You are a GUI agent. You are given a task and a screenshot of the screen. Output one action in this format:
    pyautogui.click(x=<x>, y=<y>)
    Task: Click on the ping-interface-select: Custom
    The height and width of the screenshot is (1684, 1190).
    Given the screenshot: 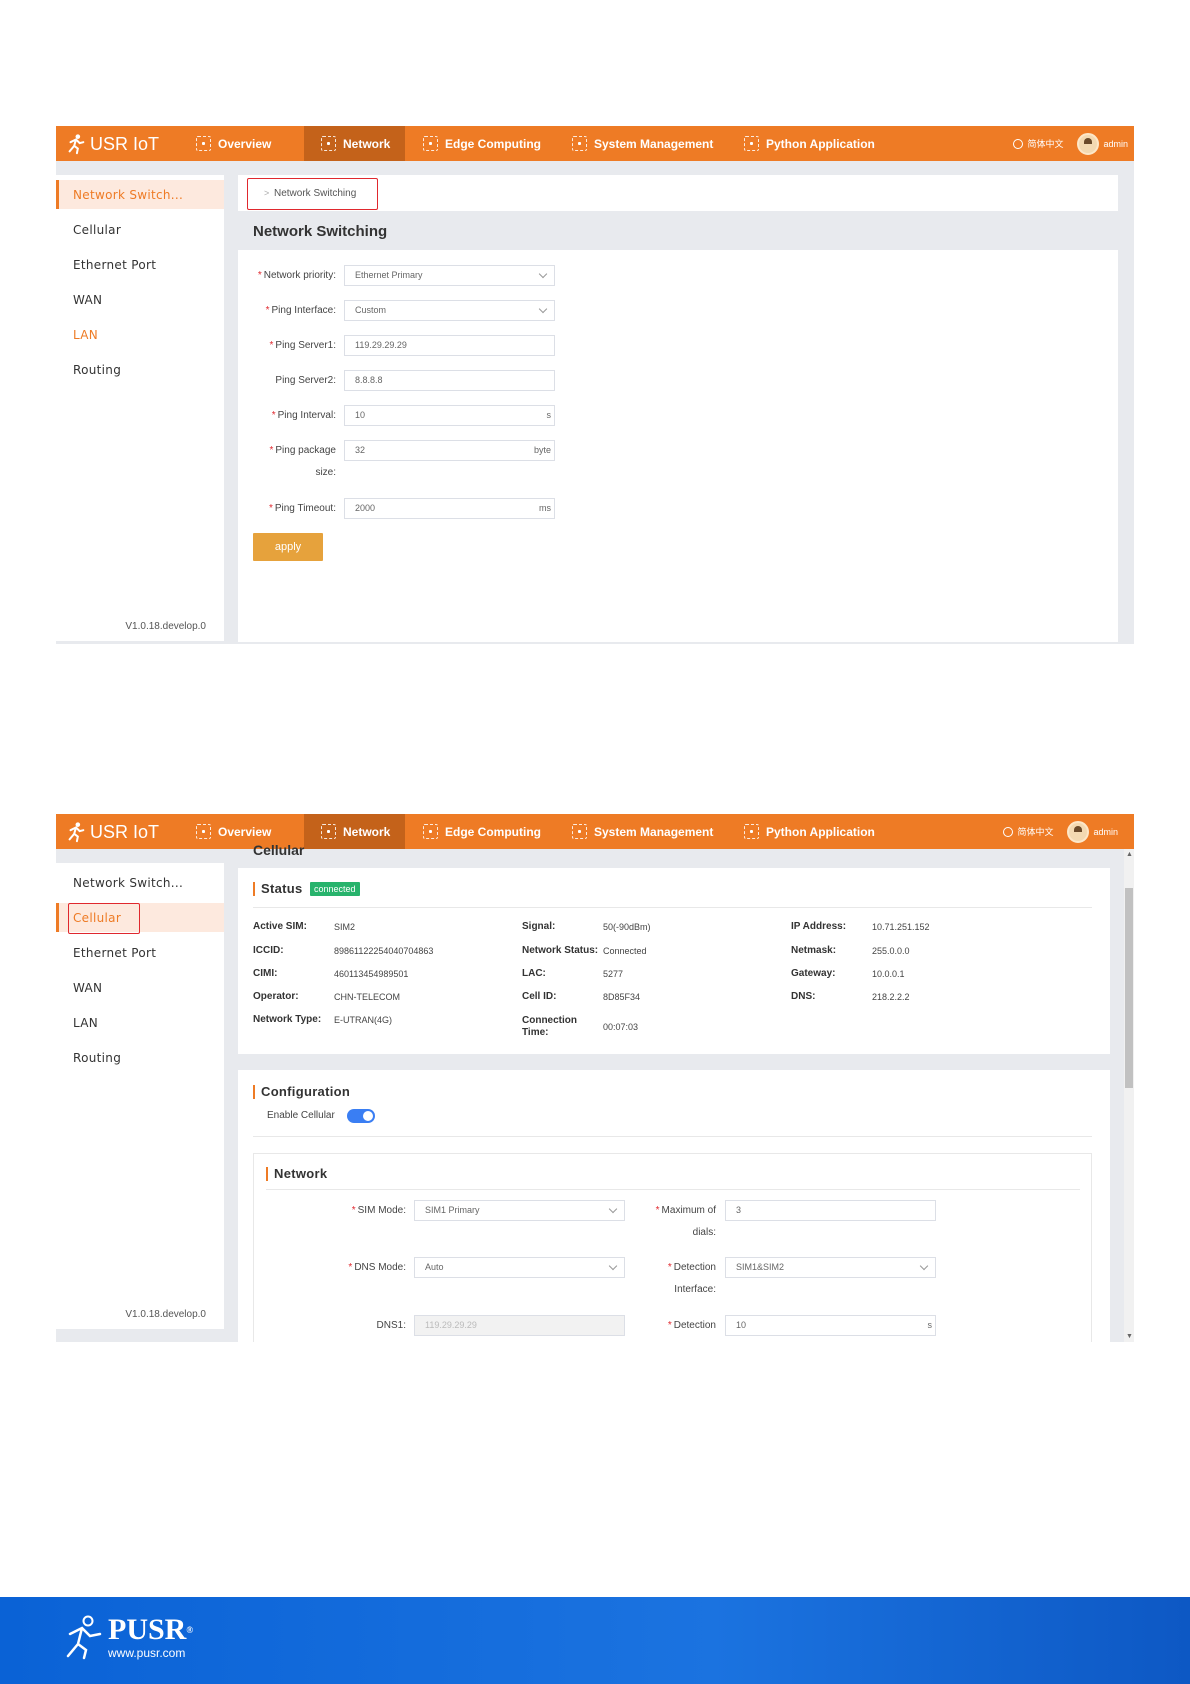 What is the action you would take?
    pyautogui.click(x=449, y=310)
    